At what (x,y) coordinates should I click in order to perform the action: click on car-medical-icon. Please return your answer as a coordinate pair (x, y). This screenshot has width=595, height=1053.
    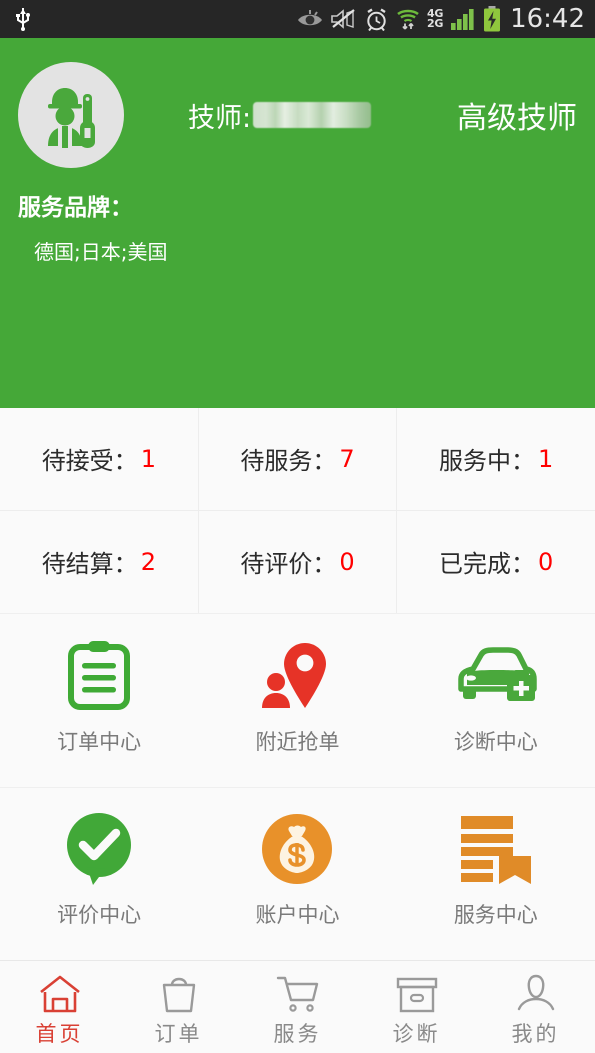
    Looking at the image, I should click on (497, 674).